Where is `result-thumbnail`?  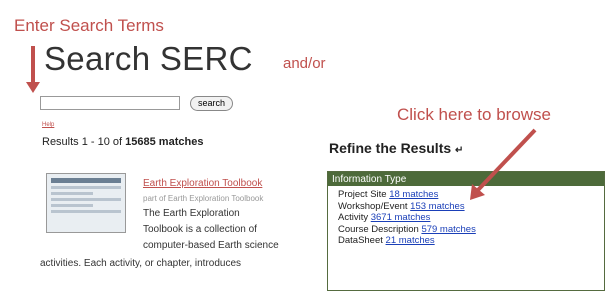
result-thumbnail is located at coordinates (86, 203).